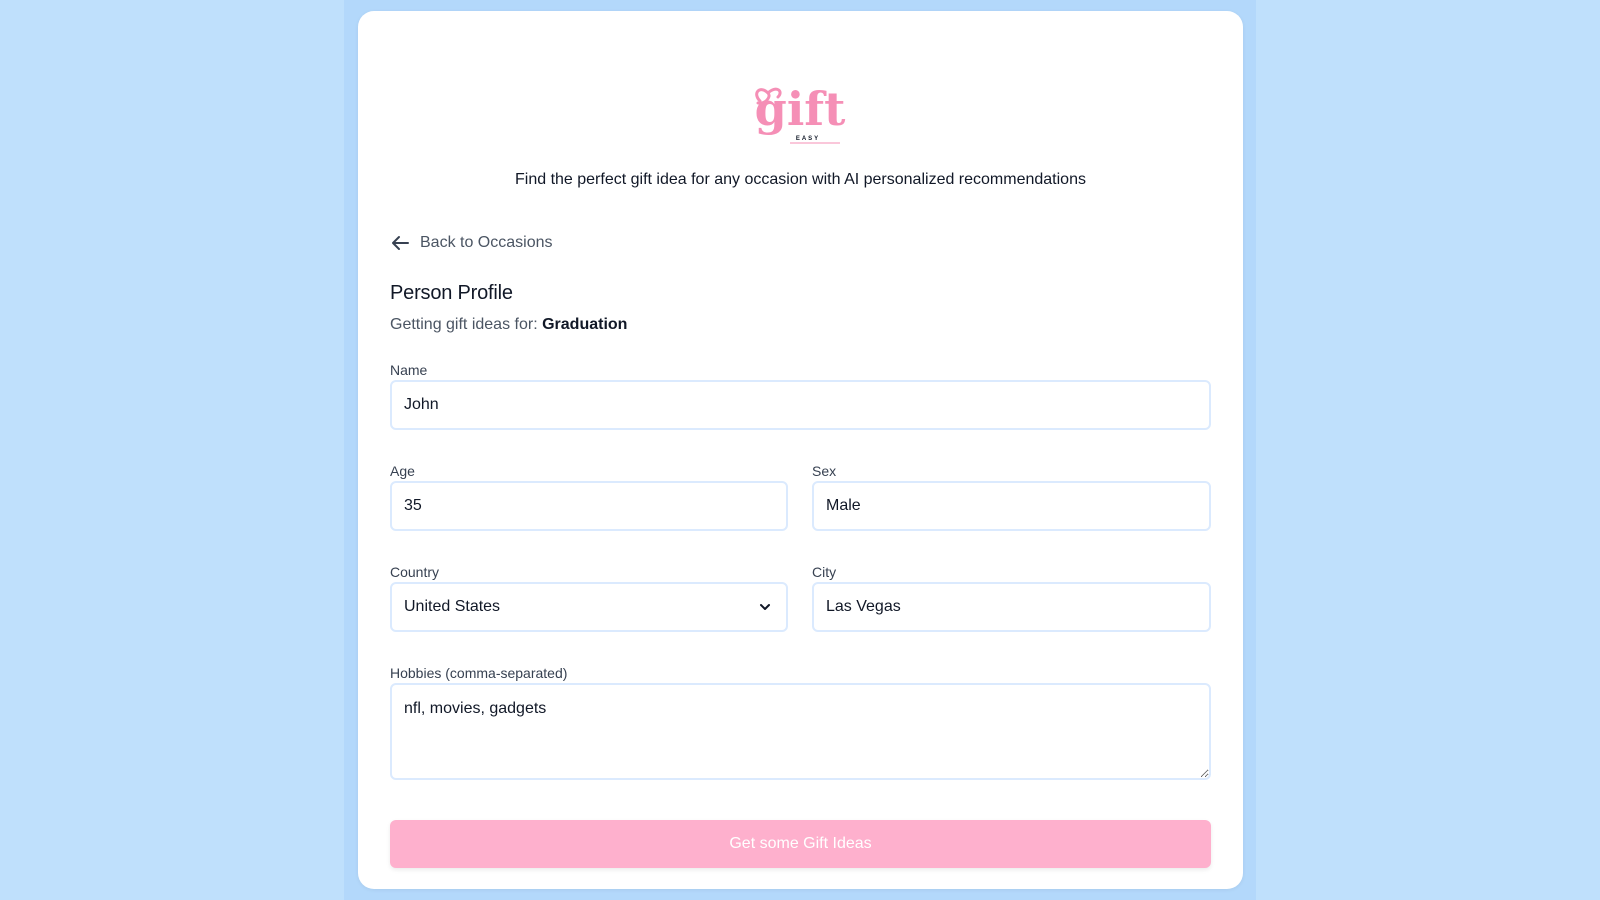  Describe the element at coordinates (452, 606) in the screenshot. I see `country-selected-value: United States` at that location.